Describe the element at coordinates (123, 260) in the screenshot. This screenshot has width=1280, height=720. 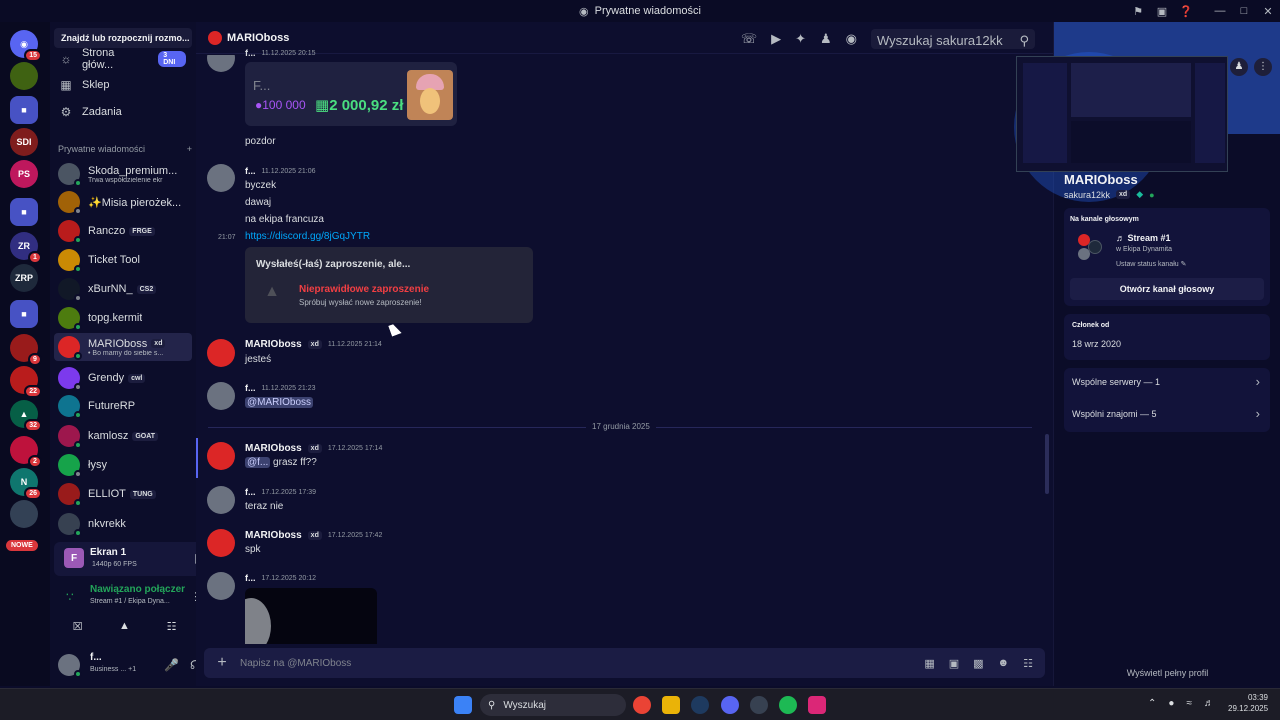
I see `dm-conversation: Ticket Tool` at that location.